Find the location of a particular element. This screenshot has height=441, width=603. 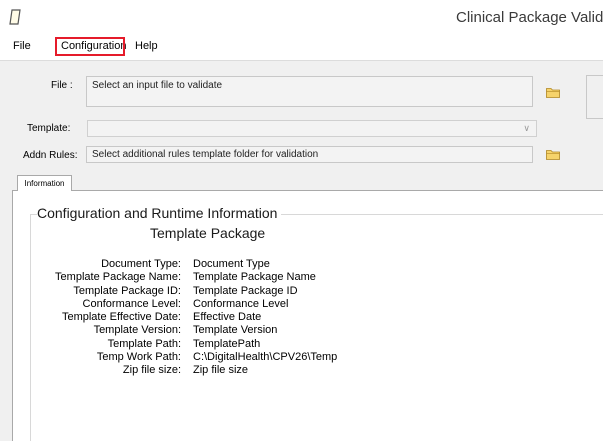

browse-rules-folder-icon is located at coordinates (553, 154).